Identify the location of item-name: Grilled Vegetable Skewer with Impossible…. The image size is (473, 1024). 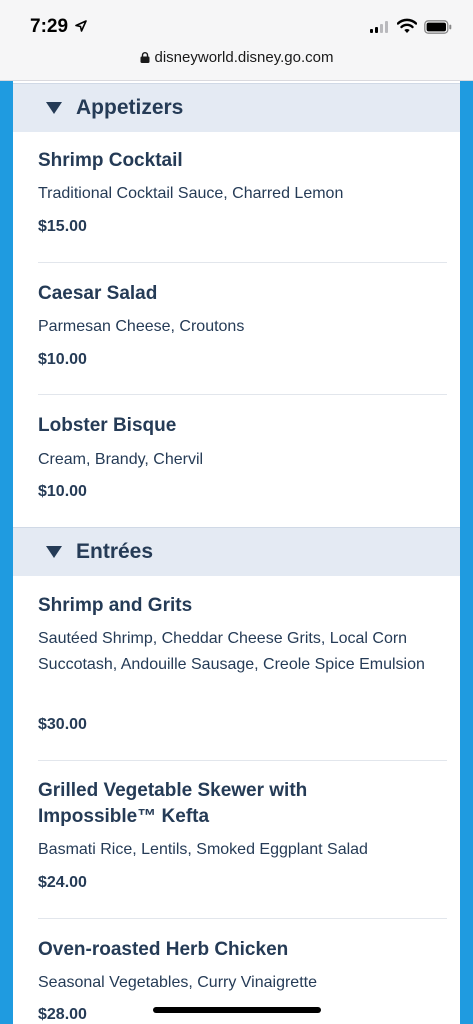
(173, 803).